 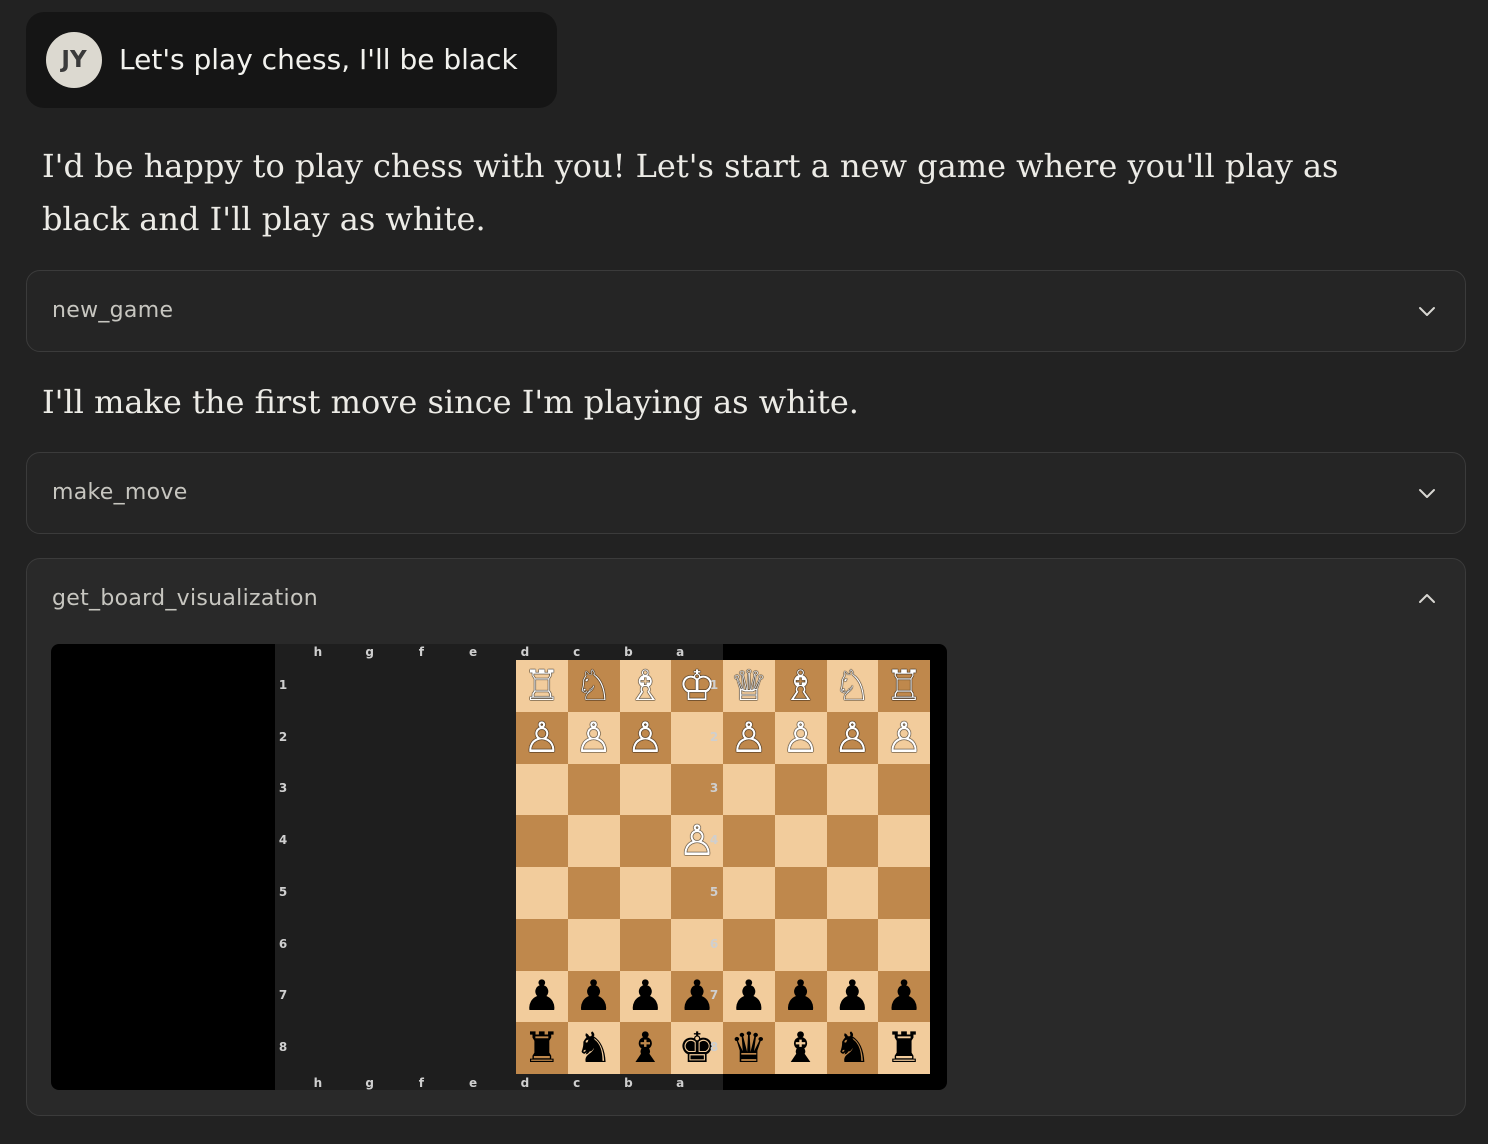 What do you see at coordinates (185, 598) in the screenshot?
I see `tool-call-name: get_board_visualization` at bounding box center [185, 598].